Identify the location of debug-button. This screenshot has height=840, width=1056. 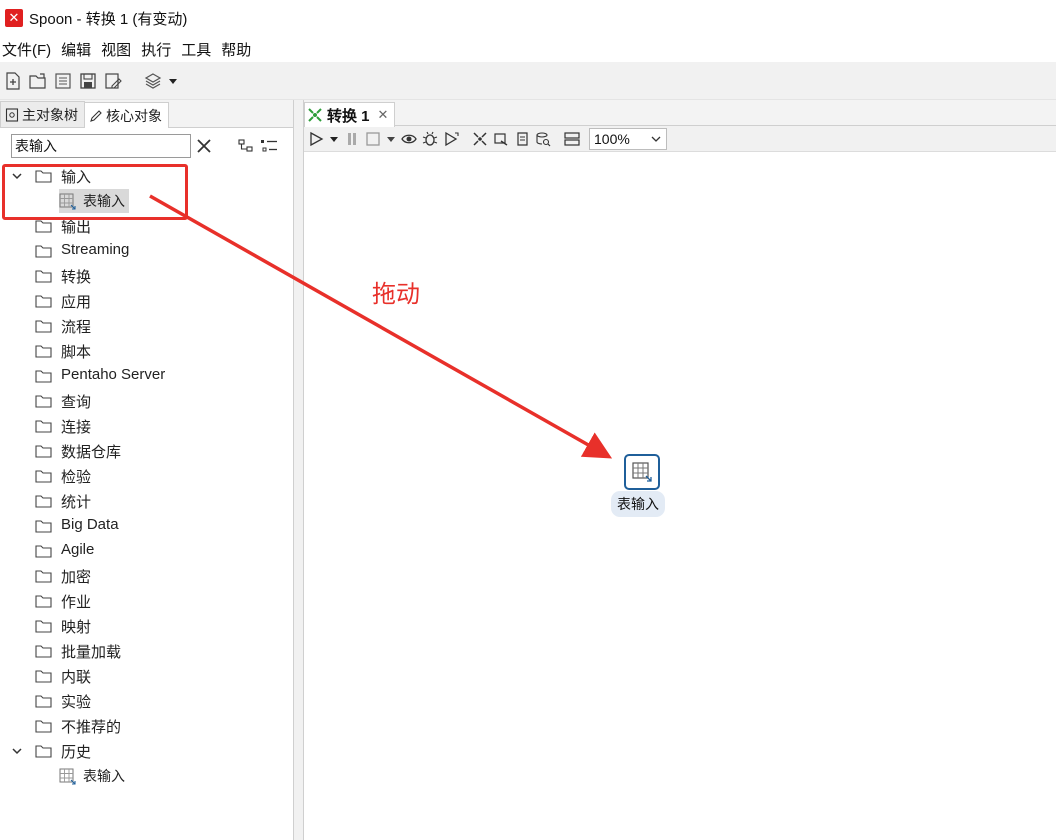
(430, 139).